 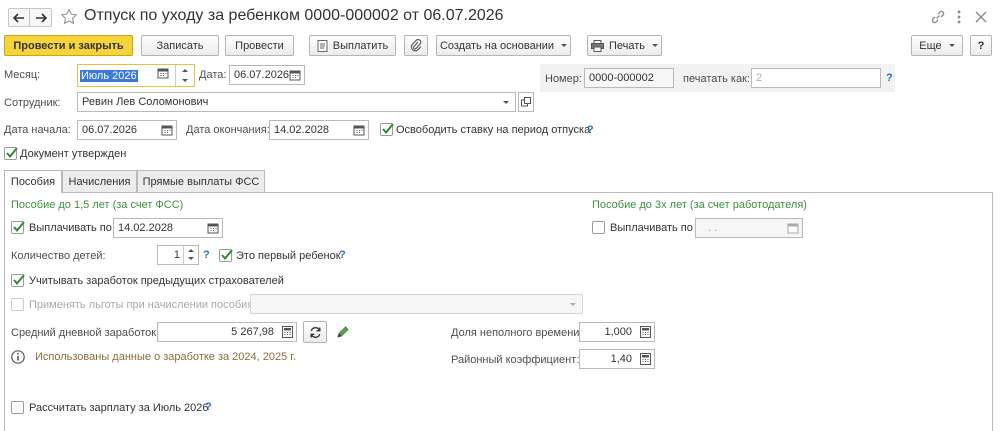 I want to click on section-15-title: Пособие до 1,5 лет (за счет ФСС), so click(x=97, y=205).